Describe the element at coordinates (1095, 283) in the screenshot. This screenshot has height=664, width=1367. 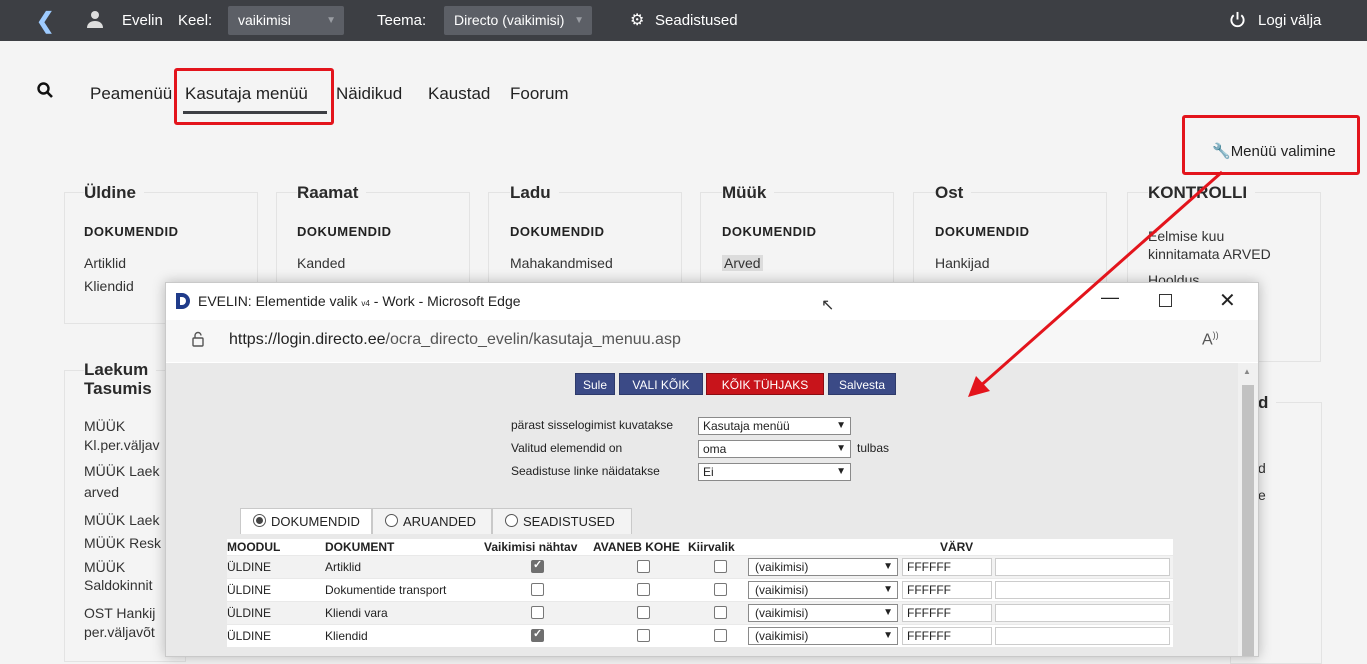
I see `annotation-arrow` at that location.